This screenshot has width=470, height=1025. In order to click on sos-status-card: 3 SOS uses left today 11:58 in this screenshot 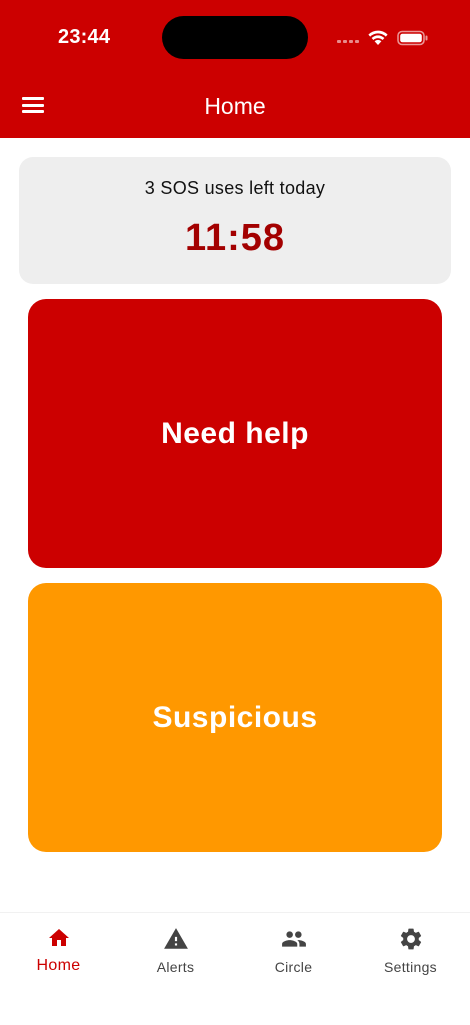, I will do `click(235, 220)`.